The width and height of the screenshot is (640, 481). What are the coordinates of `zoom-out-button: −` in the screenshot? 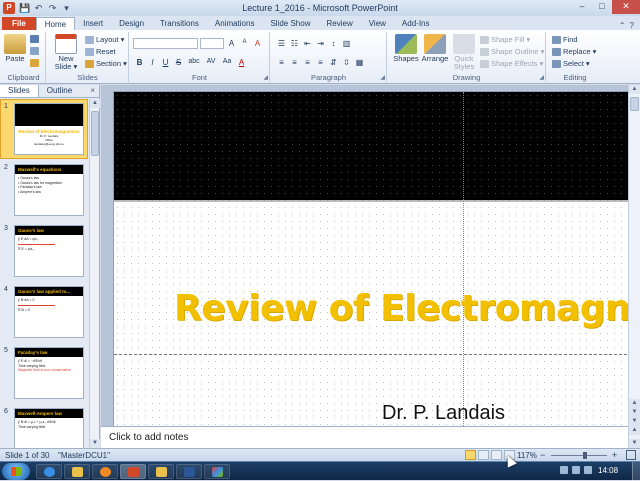 It's located at (542, 455).